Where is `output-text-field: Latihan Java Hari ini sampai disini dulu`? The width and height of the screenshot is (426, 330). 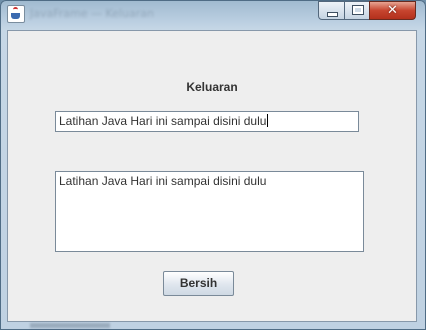
output-text-field: Latihan Java Hari ini sampai disini dulu is located at coordinates (207, 121).